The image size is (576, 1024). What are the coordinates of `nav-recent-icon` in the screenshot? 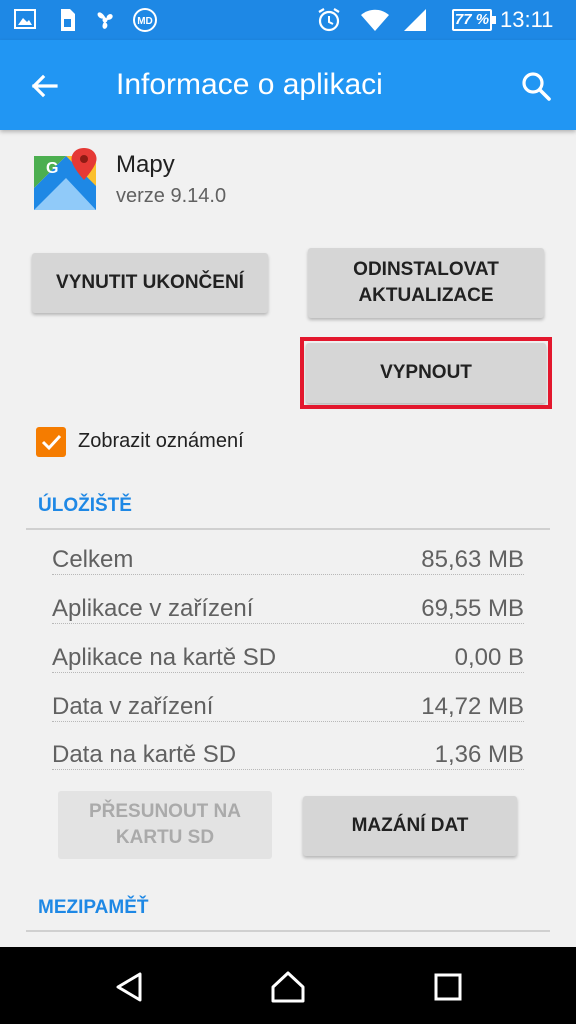 It's located at (448, 987).